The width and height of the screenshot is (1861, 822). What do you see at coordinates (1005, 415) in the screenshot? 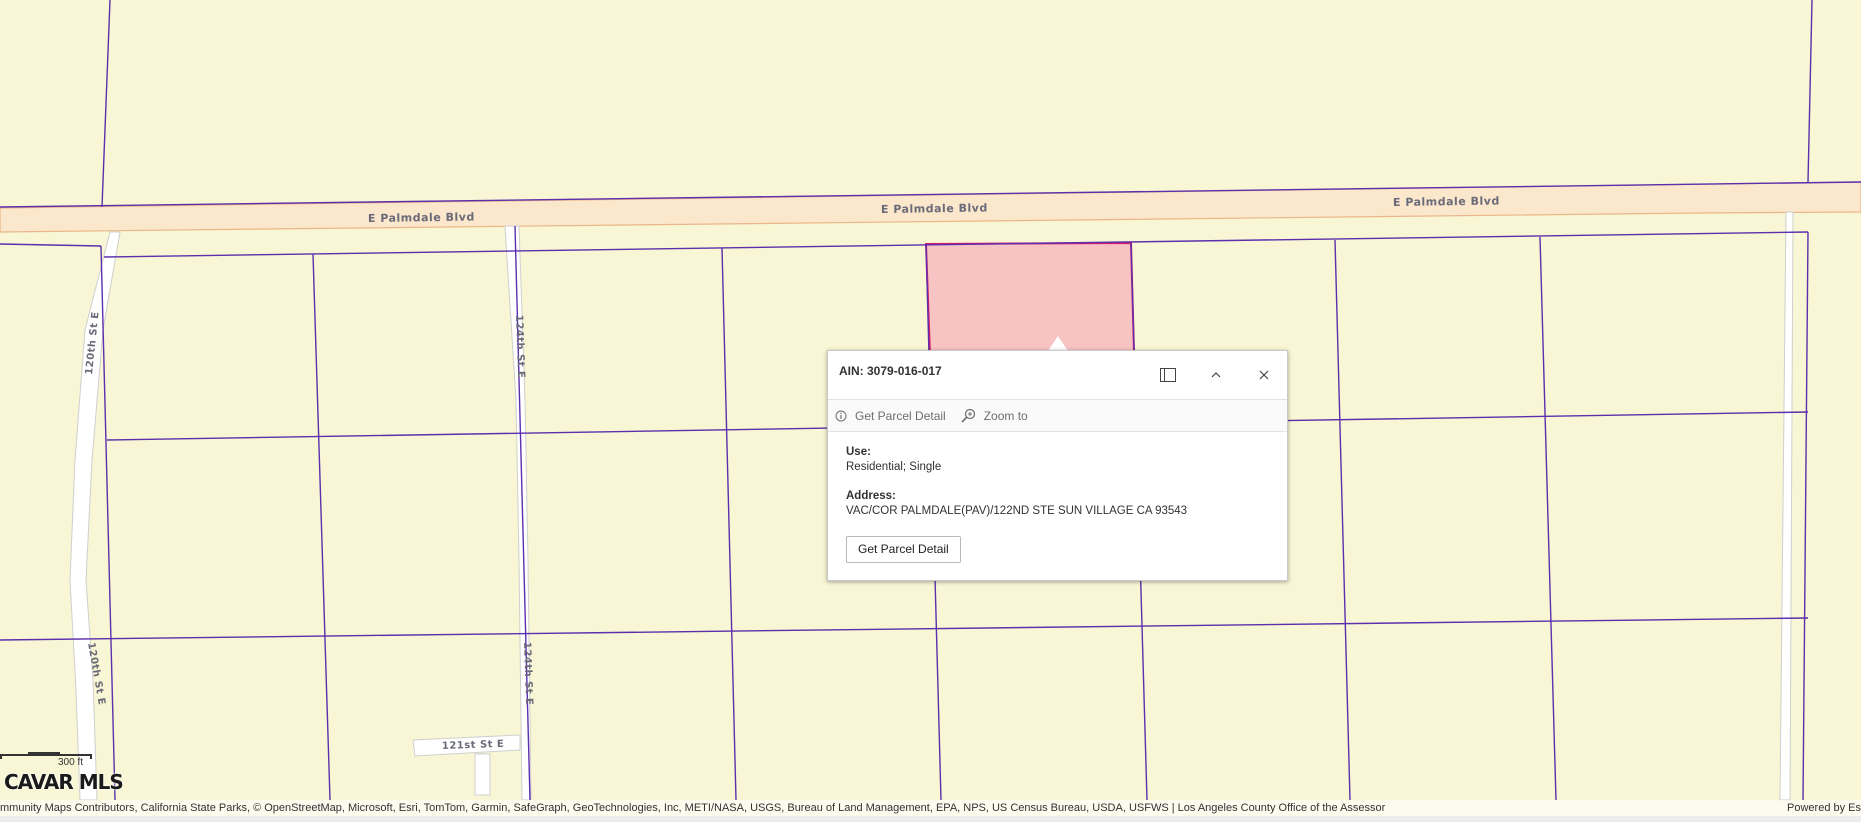
I see `zoom-to-action-label: Zoom to` at bounding box center [1005, 415].